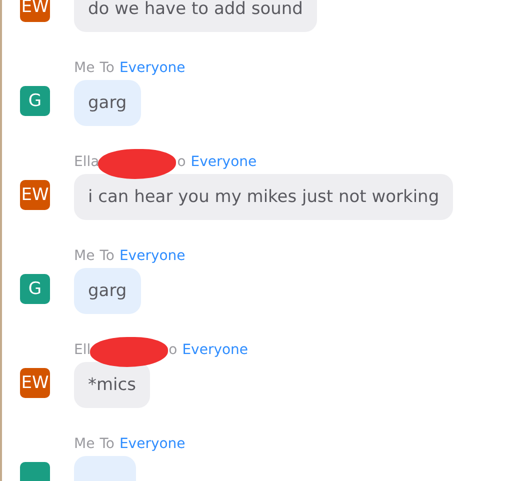  Describe the element at coordinates (87, 162) in the screenshot. I see `sender-name: Ella` at that location.